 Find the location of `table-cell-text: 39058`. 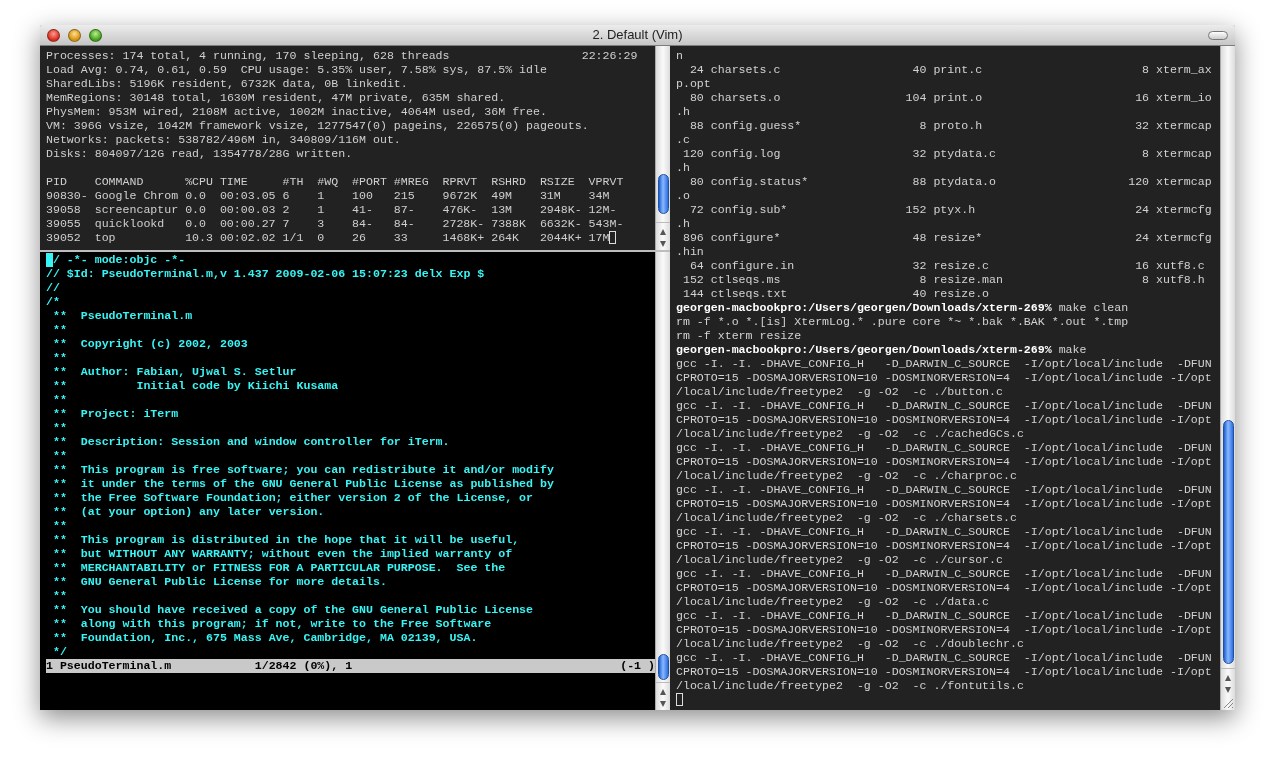

table-cell-text: 39058 is located at coordinates (64, 210).